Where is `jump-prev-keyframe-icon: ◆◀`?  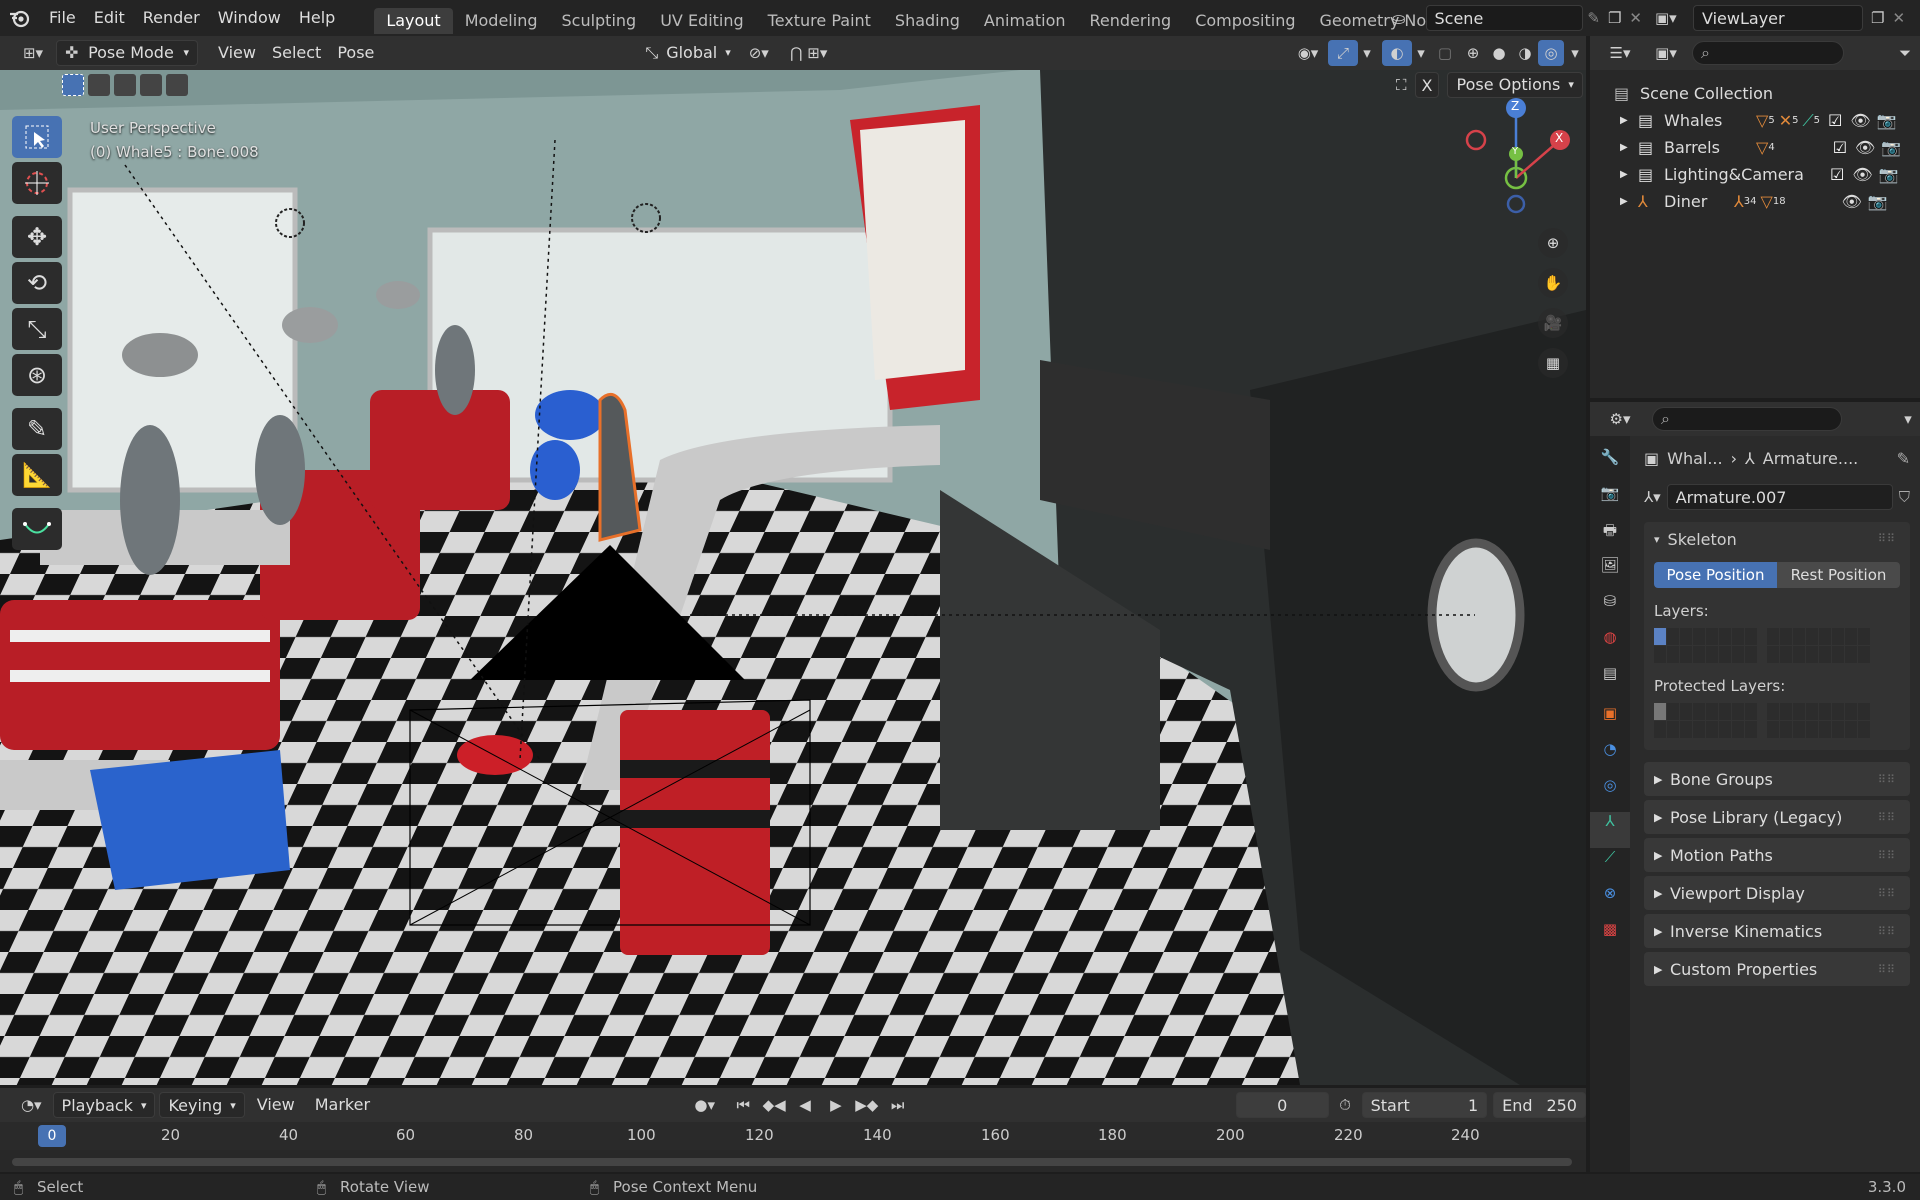 jump-prev-keyframe-icon: ◆◀ is located at coordinates (774, 1105).